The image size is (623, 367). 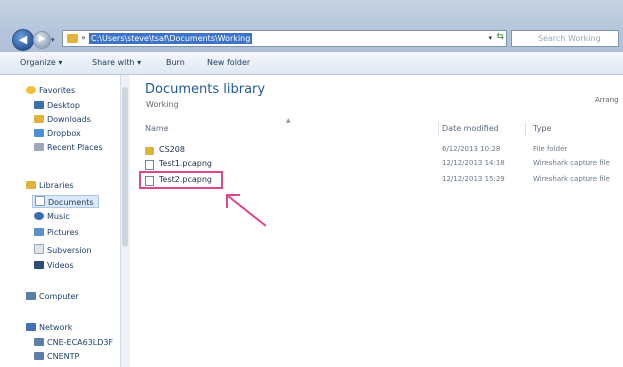 What do you see at coordinates (157, 128) in the screenshot?
I see `column-header-name: Name` at bounding box center [157, 128].